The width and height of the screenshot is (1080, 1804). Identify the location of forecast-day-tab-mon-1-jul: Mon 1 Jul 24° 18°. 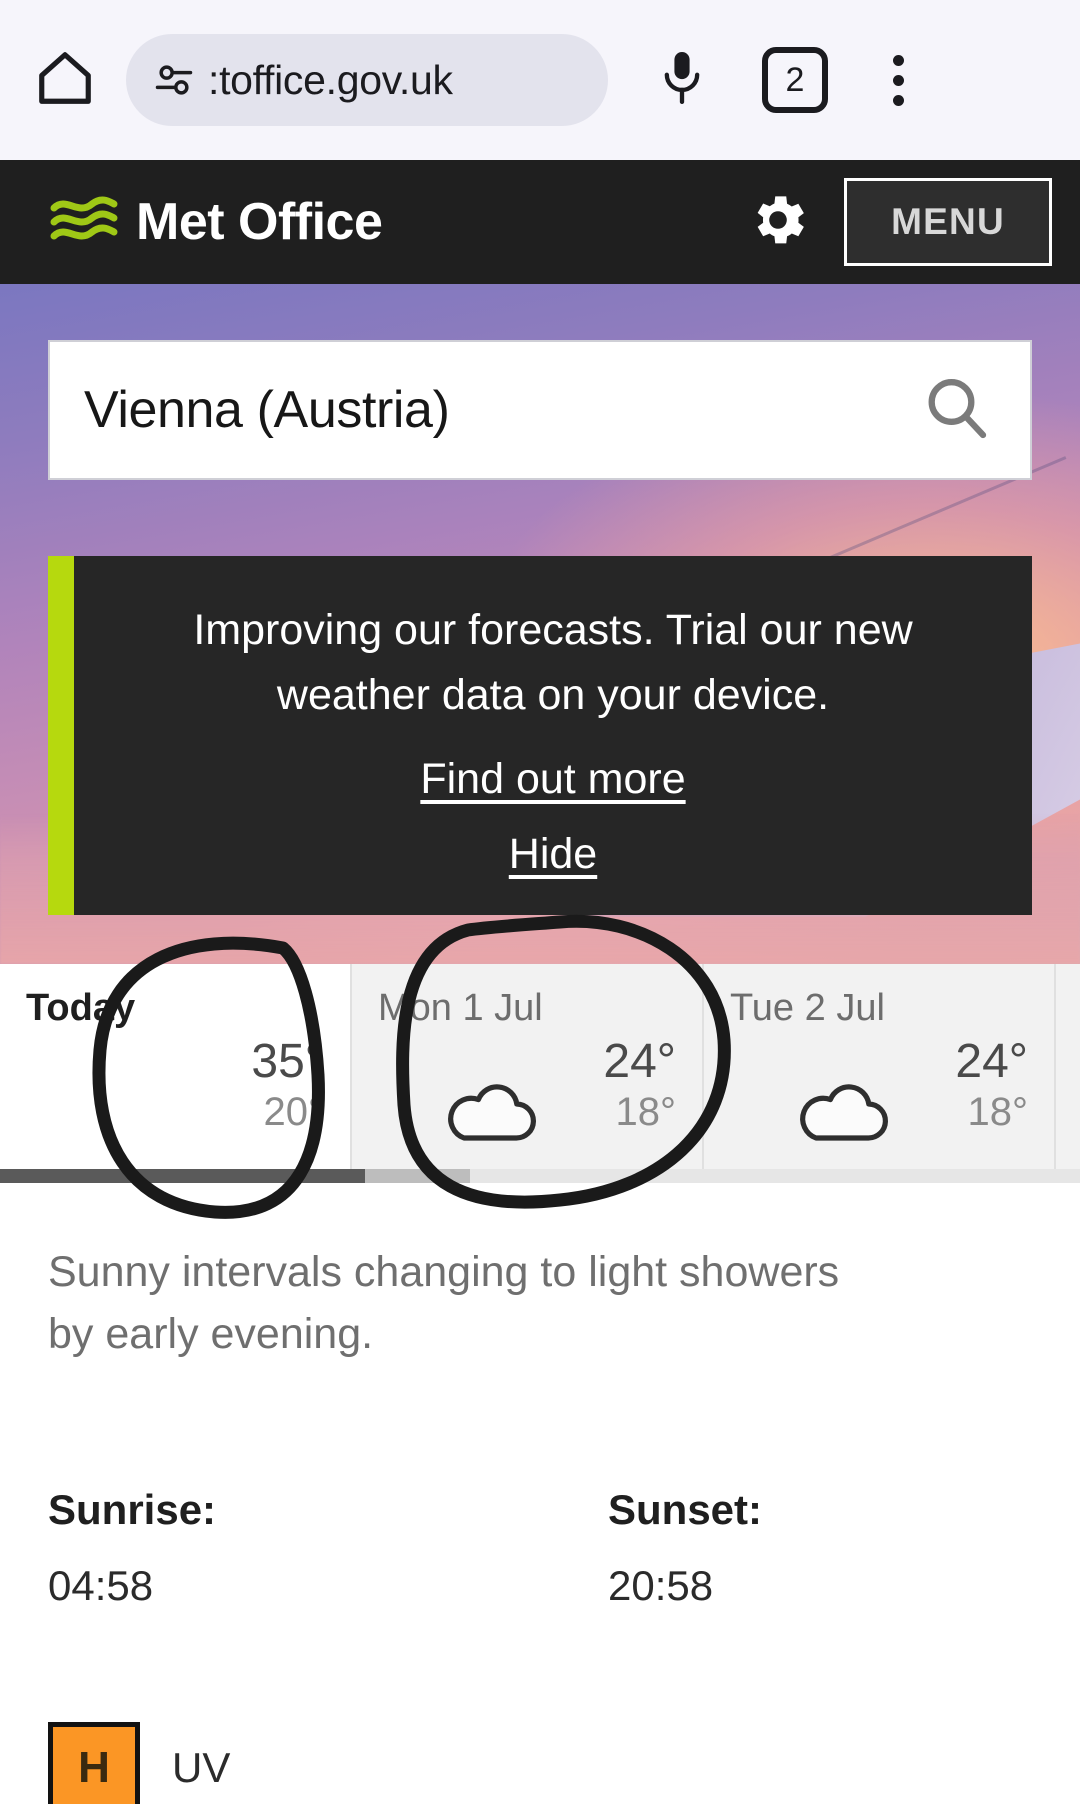
(528, 1066).